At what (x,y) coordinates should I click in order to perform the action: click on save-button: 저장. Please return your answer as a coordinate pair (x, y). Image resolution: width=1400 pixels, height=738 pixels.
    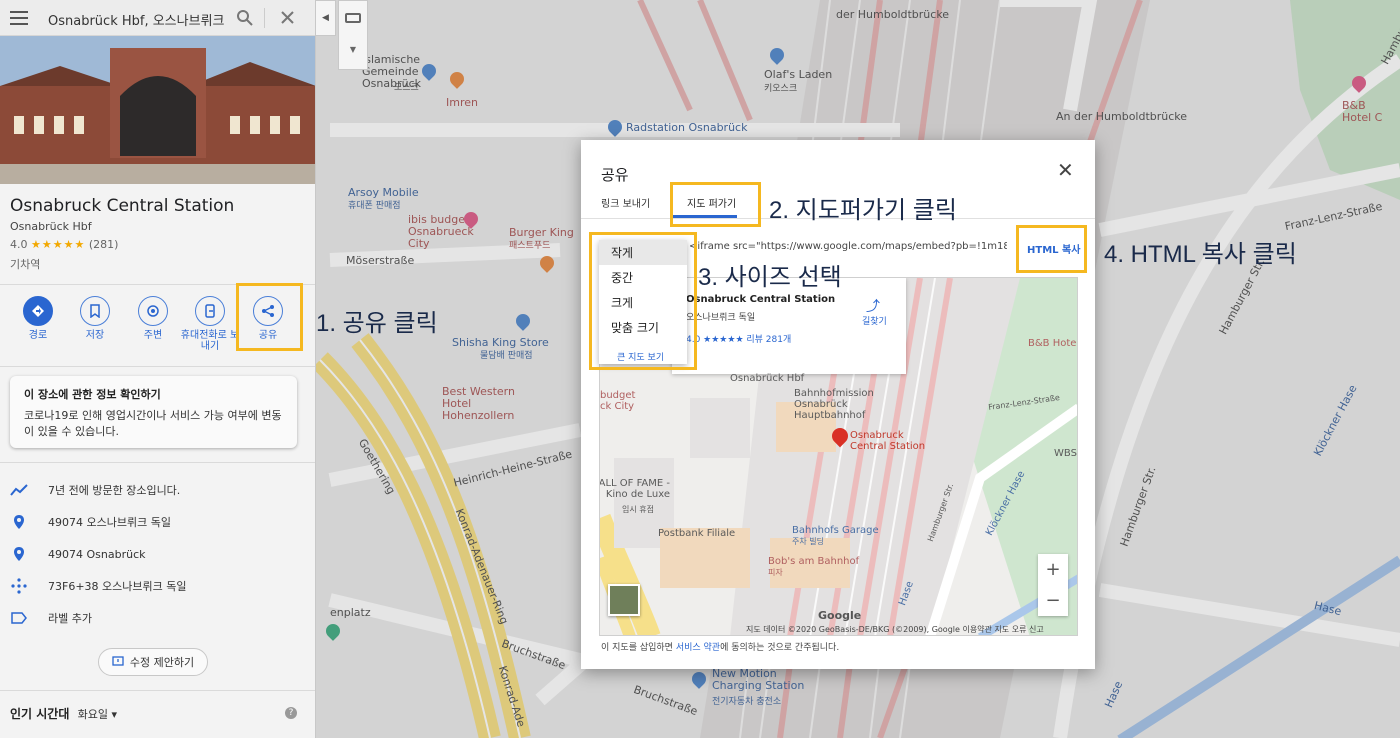
    Looking at the image, I should click on (95, 318).